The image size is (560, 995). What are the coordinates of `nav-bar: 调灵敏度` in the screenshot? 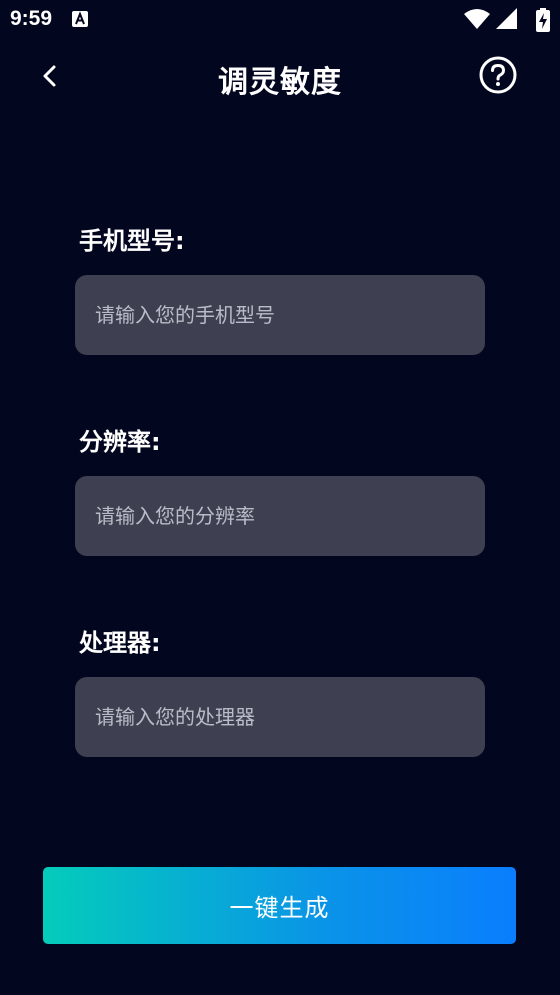 It's located at (280, 75).